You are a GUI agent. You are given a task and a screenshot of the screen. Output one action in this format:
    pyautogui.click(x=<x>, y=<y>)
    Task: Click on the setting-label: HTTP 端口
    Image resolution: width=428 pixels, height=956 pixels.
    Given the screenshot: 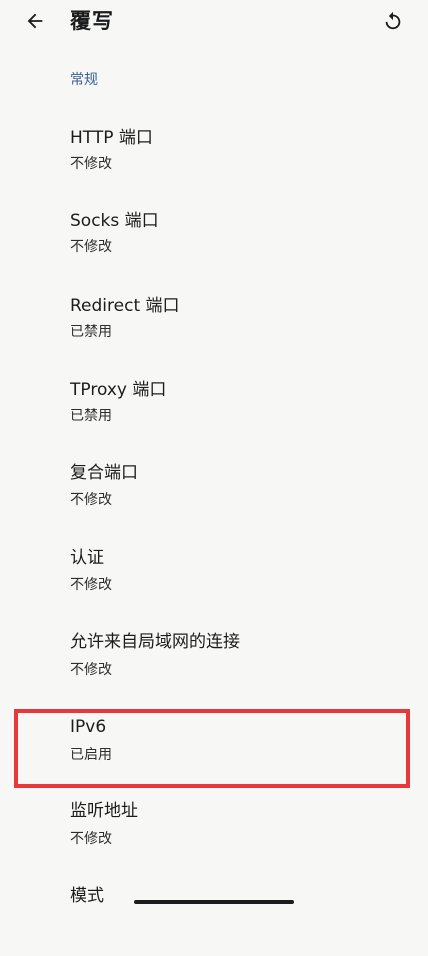 What is the action you would take?
    pyautogui.click(x=111, y=138)
    